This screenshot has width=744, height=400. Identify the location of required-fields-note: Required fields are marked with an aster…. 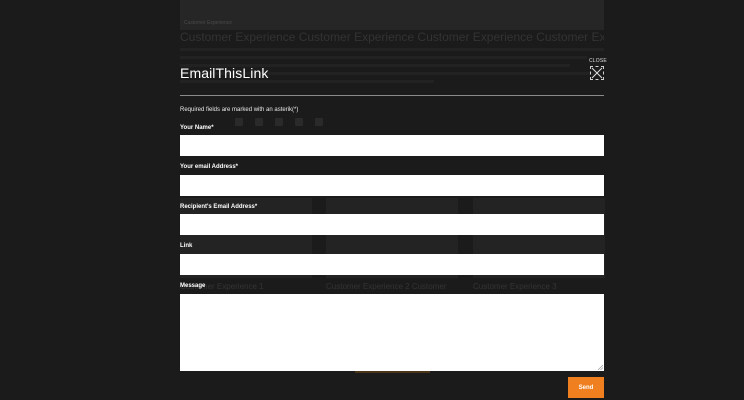
(239, 110).